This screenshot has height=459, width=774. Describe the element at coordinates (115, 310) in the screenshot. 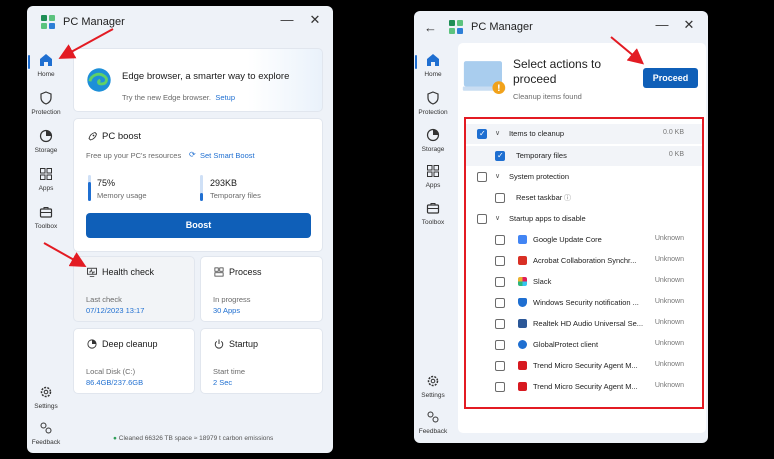

I see `tile-value: 07/12/2023 13:17` at that location.